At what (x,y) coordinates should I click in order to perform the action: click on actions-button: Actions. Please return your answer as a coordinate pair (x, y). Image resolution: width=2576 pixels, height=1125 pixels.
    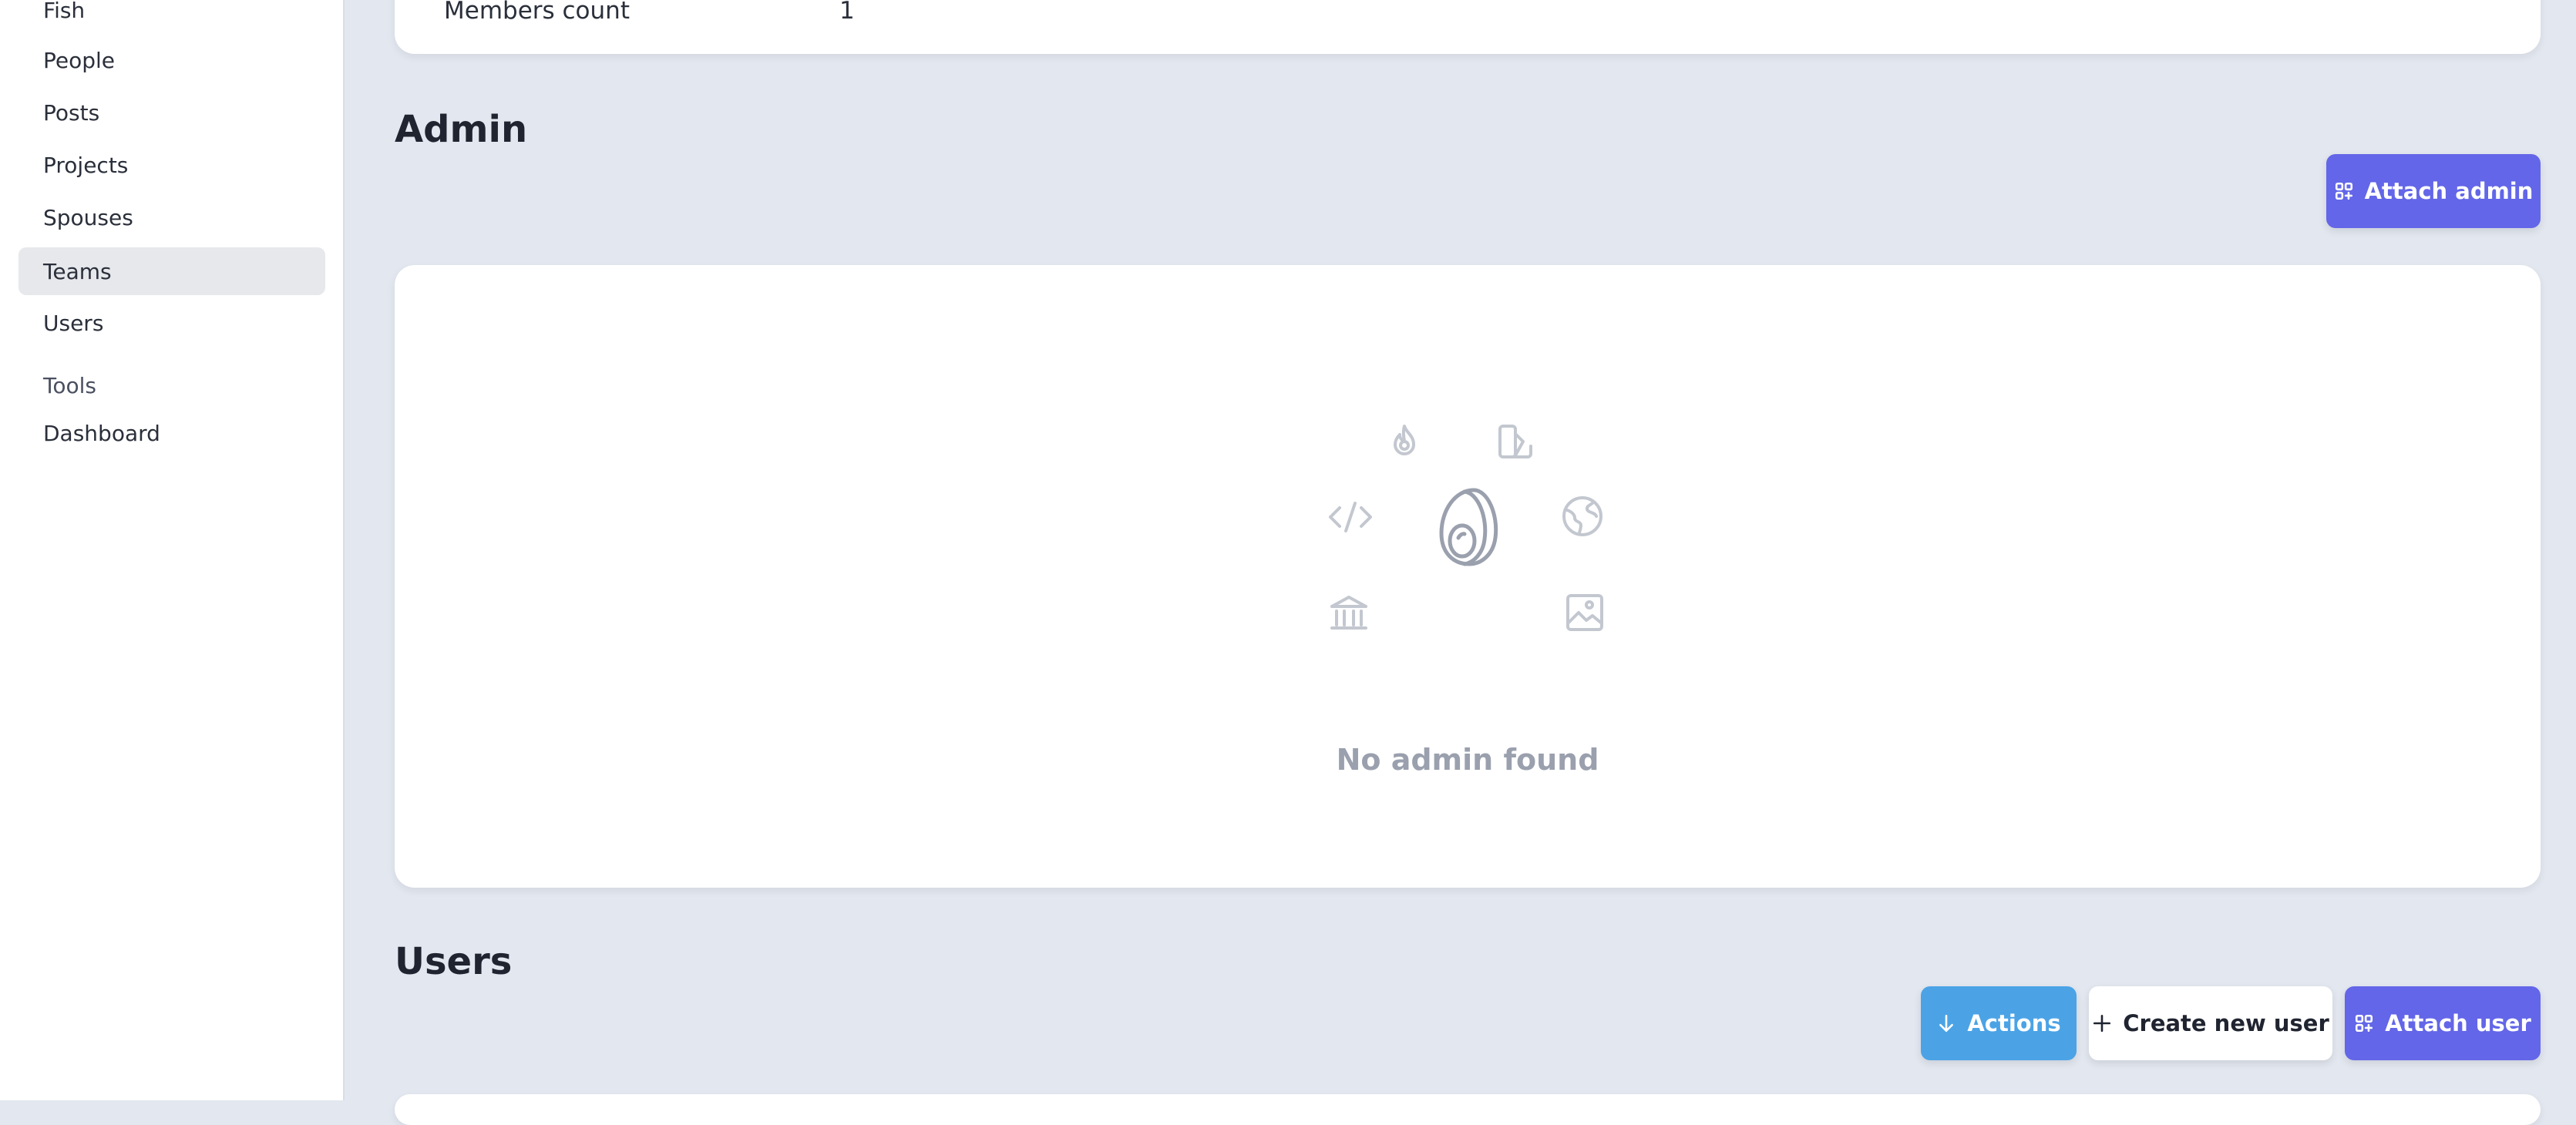
    Looking at the image, I should click on (1999, 1023).